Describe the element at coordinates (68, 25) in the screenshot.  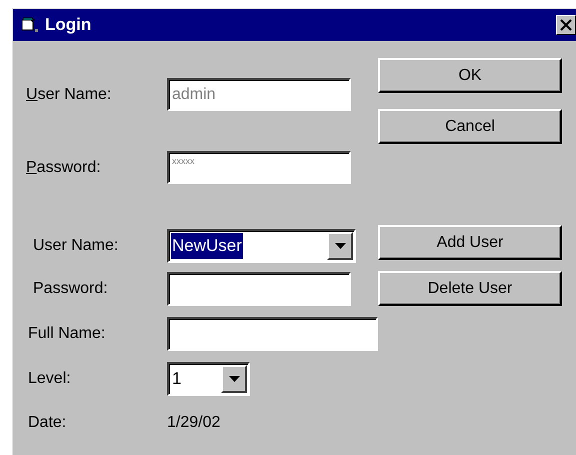
I see `window-title: Login` at that location.